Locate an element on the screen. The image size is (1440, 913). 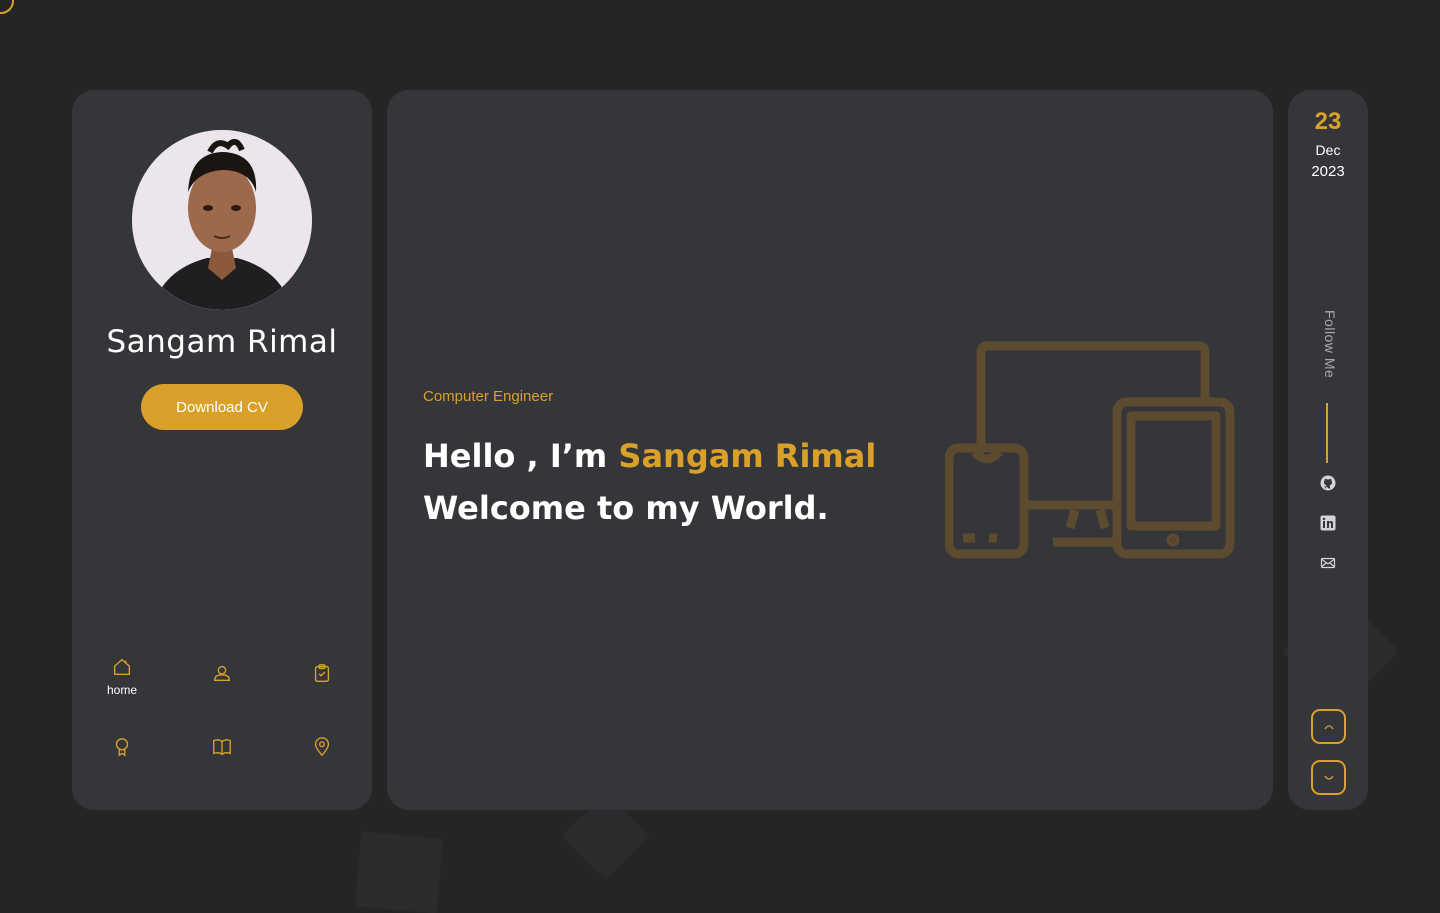
hero-line-1: Hello , I’m Sangam Rimal is located at coordinates (649, 456).